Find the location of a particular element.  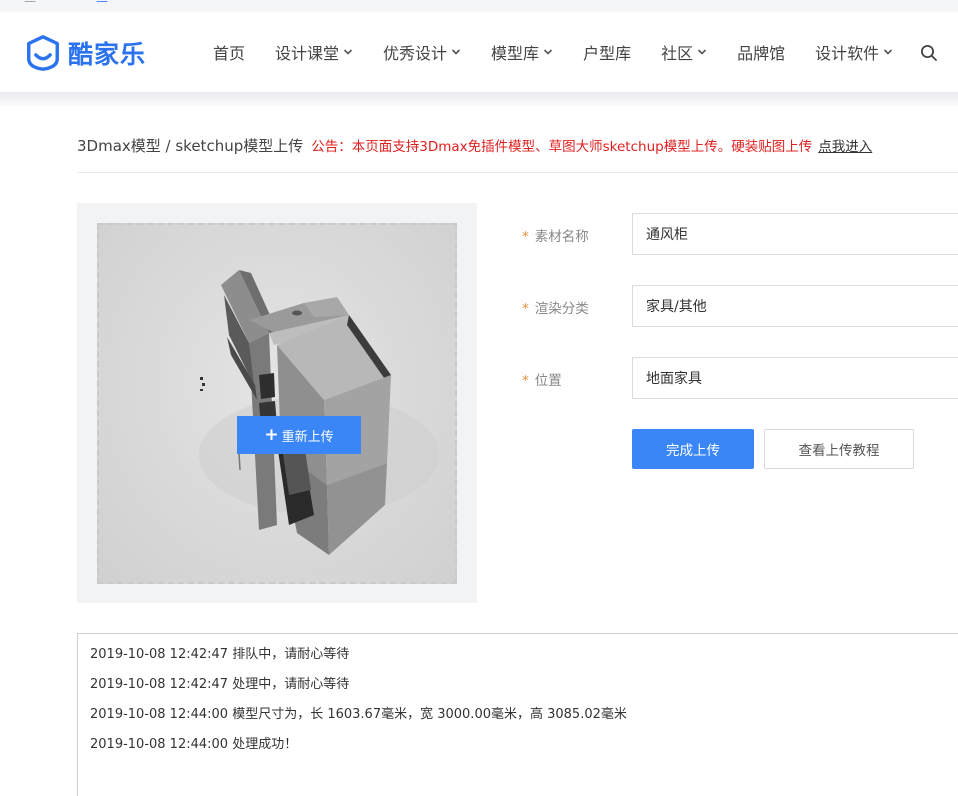

nav-item-floorplan-library: 户型库 is located at coordinates (607, 52).